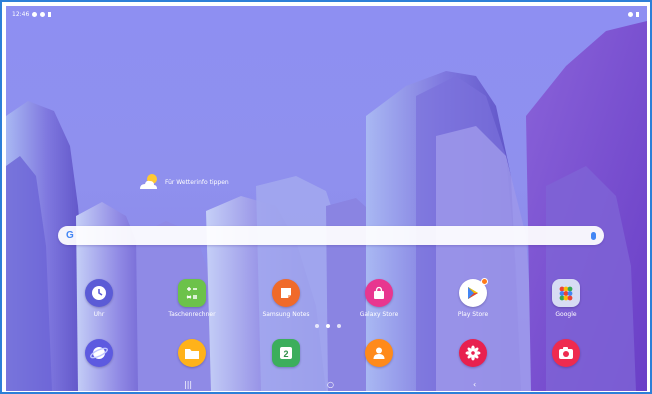 Image resolution: width=652 pixels, height=394 pixels. Describe the element at coordinates (474, 385) in the screenshot. I see `back-button: ‹` at that location.